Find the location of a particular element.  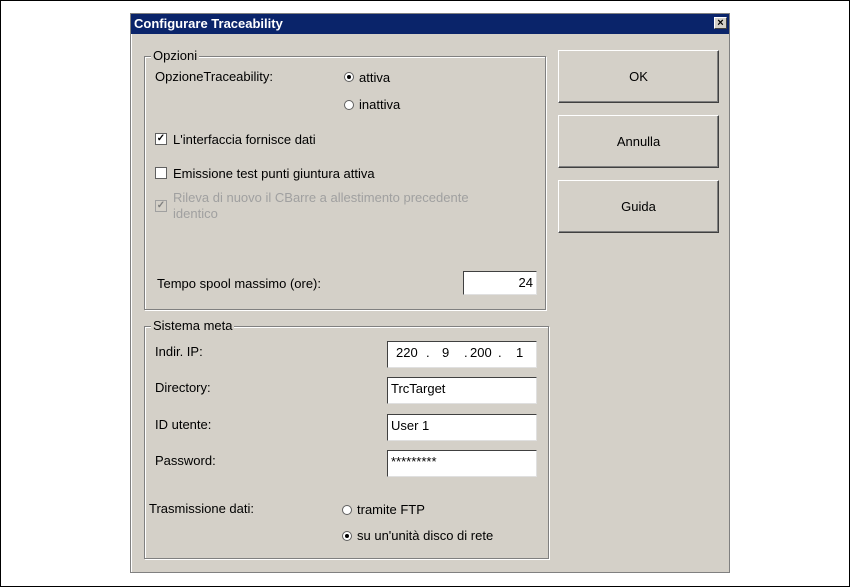

ip-octet-2: 9 is located at coordinates (446, 352).